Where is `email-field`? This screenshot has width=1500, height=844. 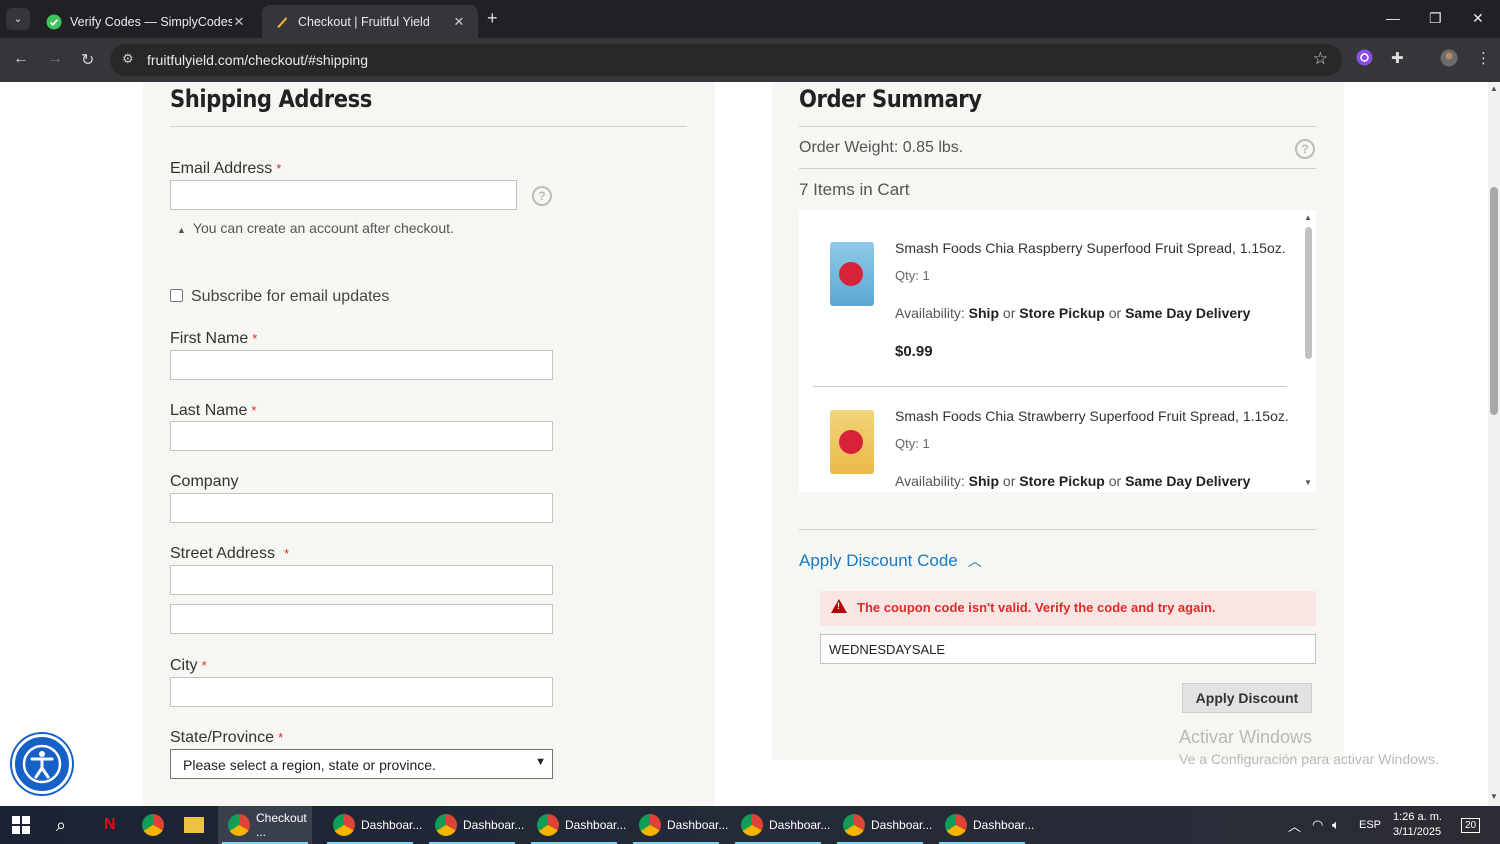 email-field is located at coordinates (343, 195).